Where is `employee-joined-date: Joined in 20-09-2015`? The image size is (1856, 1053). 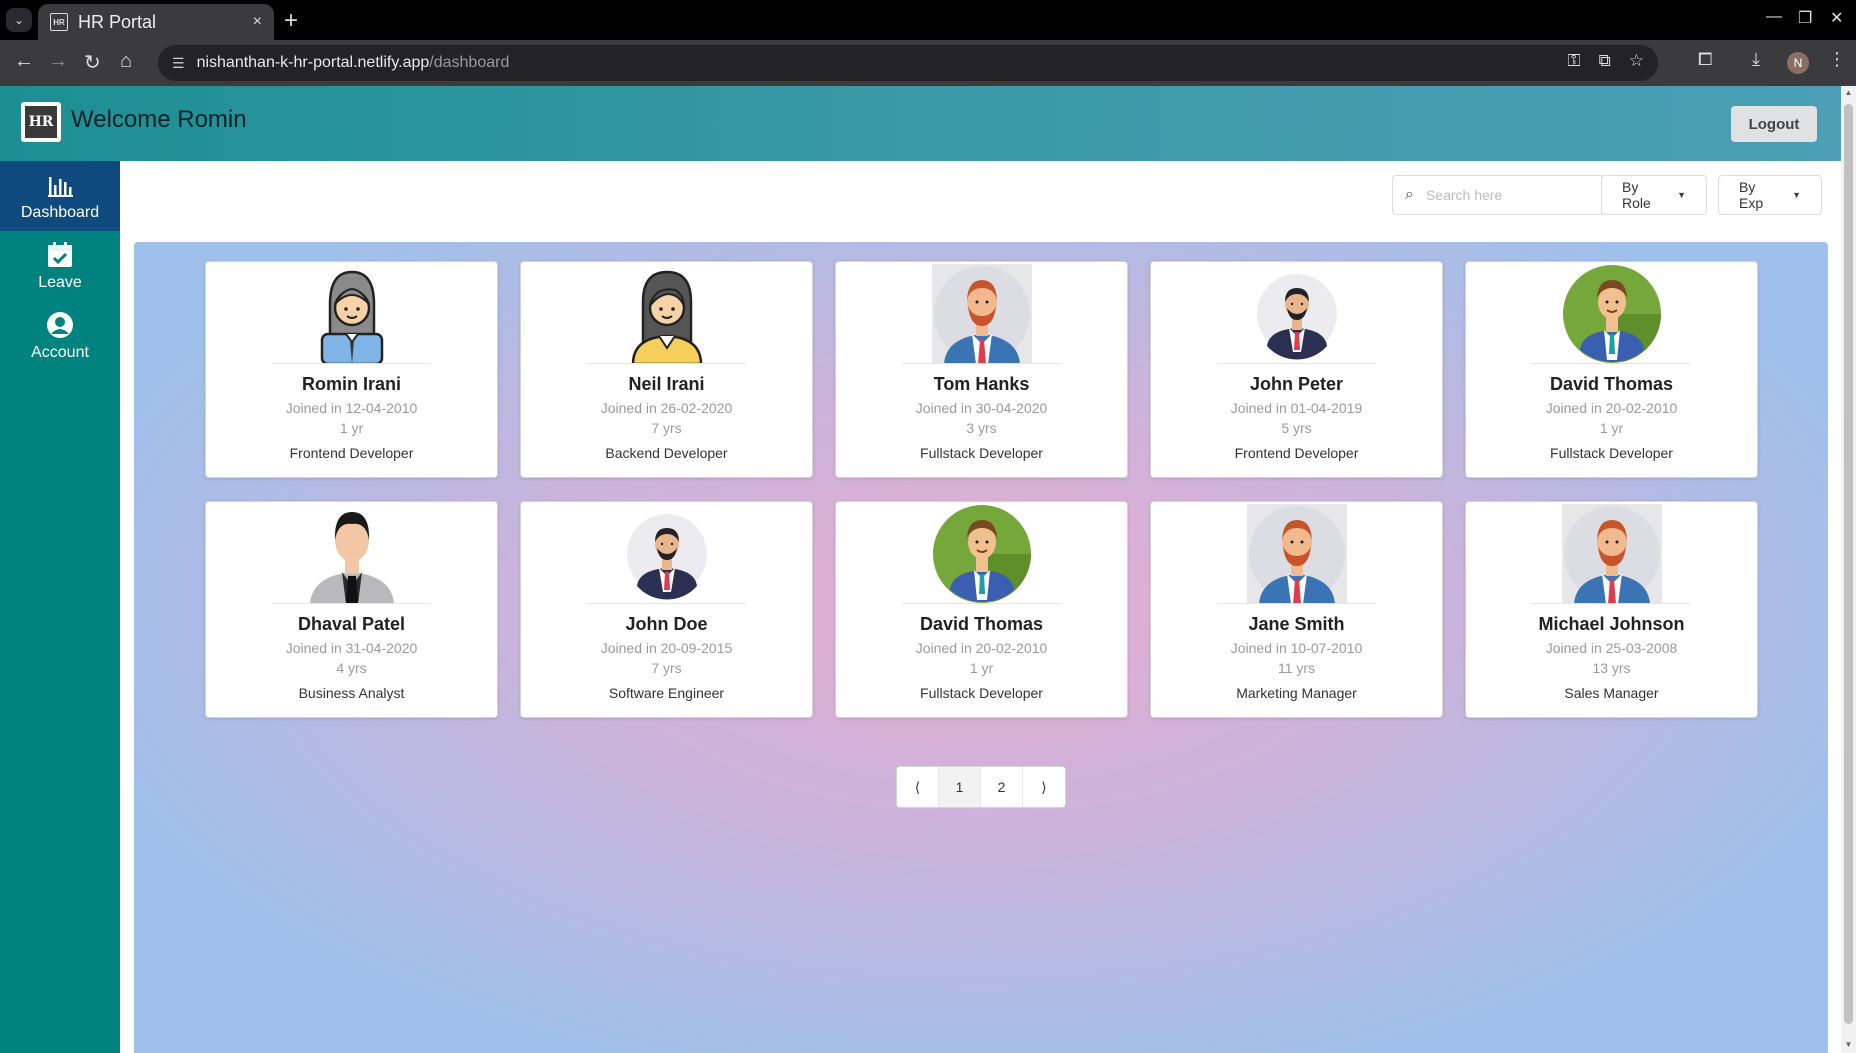 employee-joined-date: Joined in 20-09-2015 is located at coordinates (666, 648).